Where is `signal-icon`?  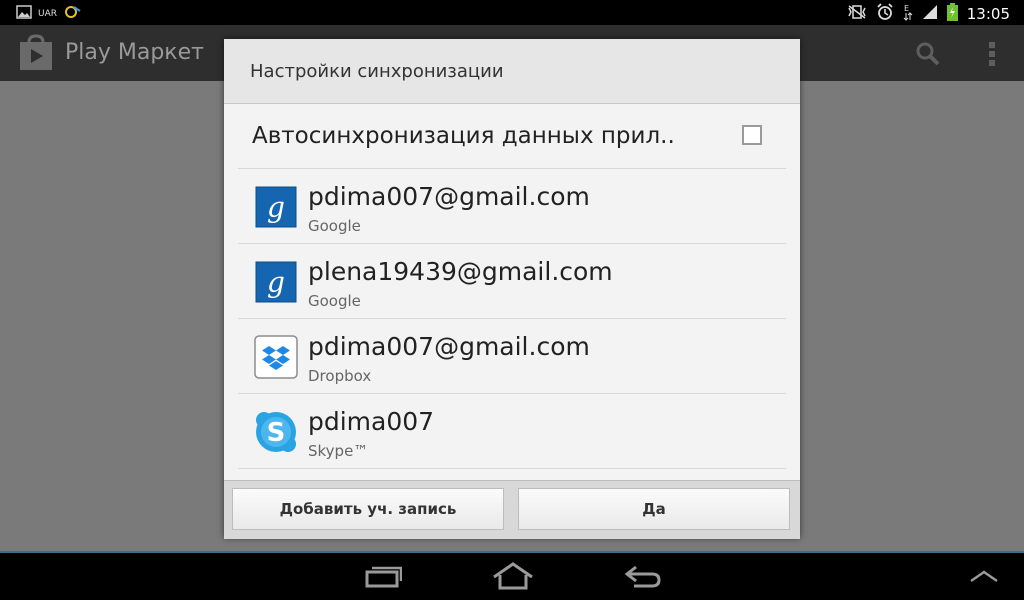 signal-icon is located at coordinates (930, 14).